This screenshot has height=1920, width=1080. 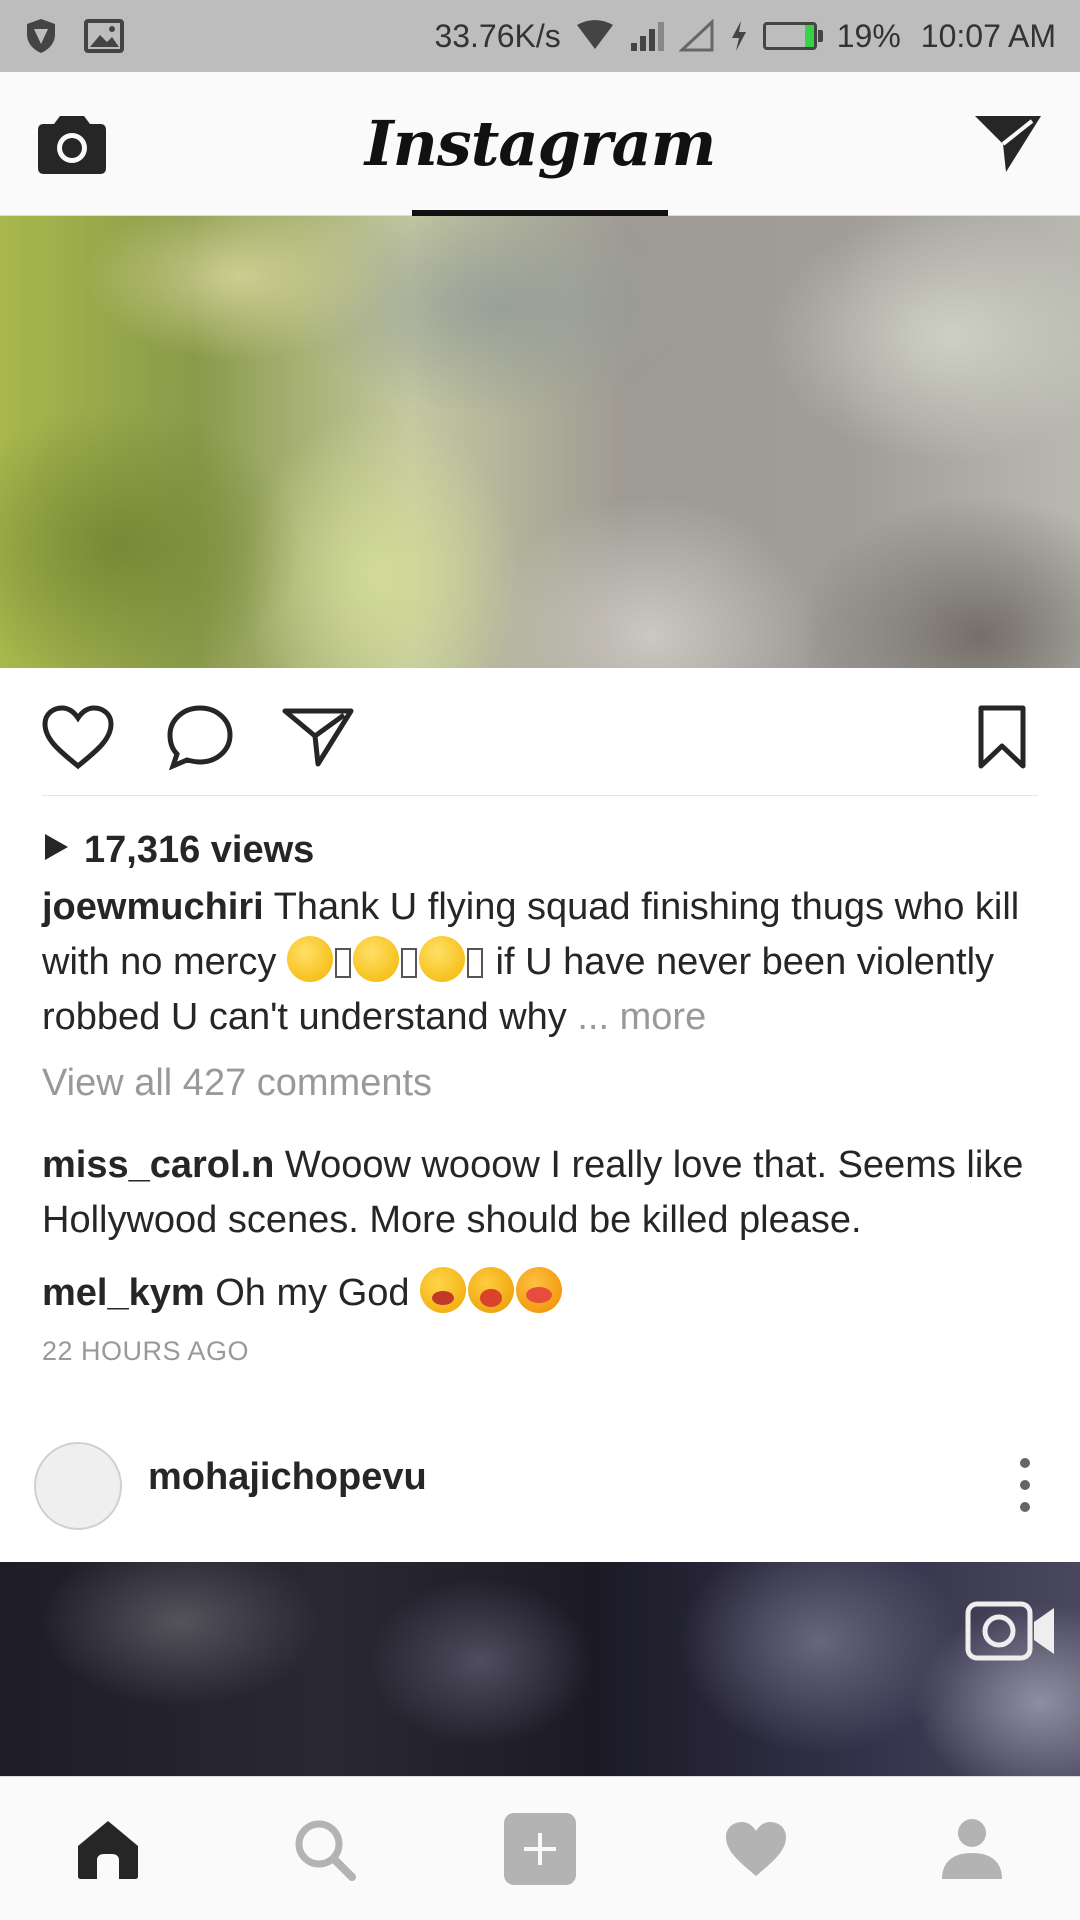 What do you see at coordinates (540, 1669) in the screenshot?
I see `next-post-video` at bounding box center [540, 1669].